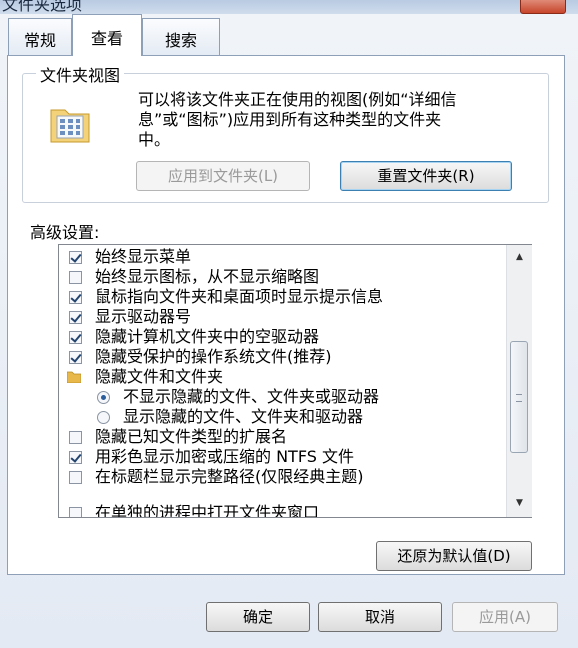  I want to click on list-item-hide-protected-files: 隐藏受保护的操作系统文件(推荐), so click(283, 357).